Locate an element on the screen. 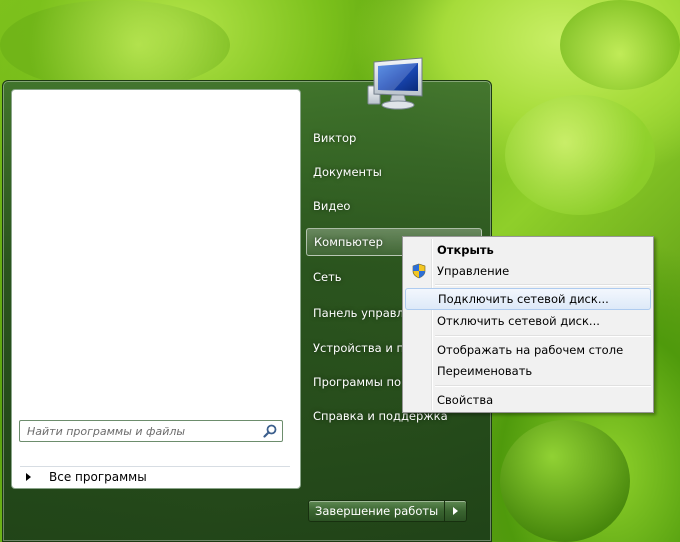 Image resolution: width=680 pixels, height=542 pixels. menu-item-open: Открыть is located at coordinates (528, 250).